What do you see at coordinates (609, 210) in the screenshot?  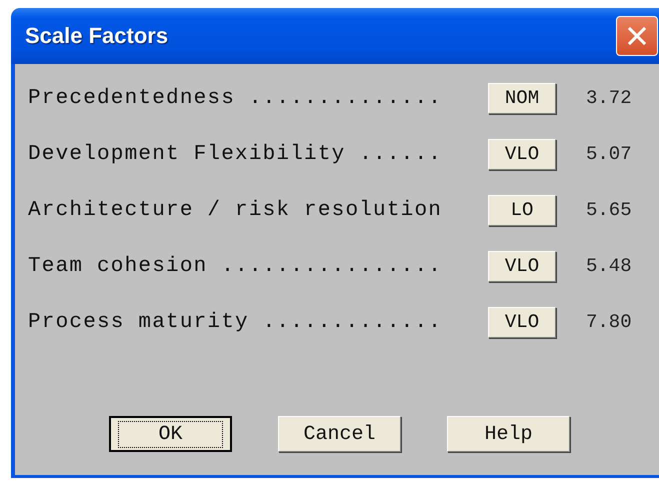 I see `factor-value: 5.65` at bounding box center [609, 210].